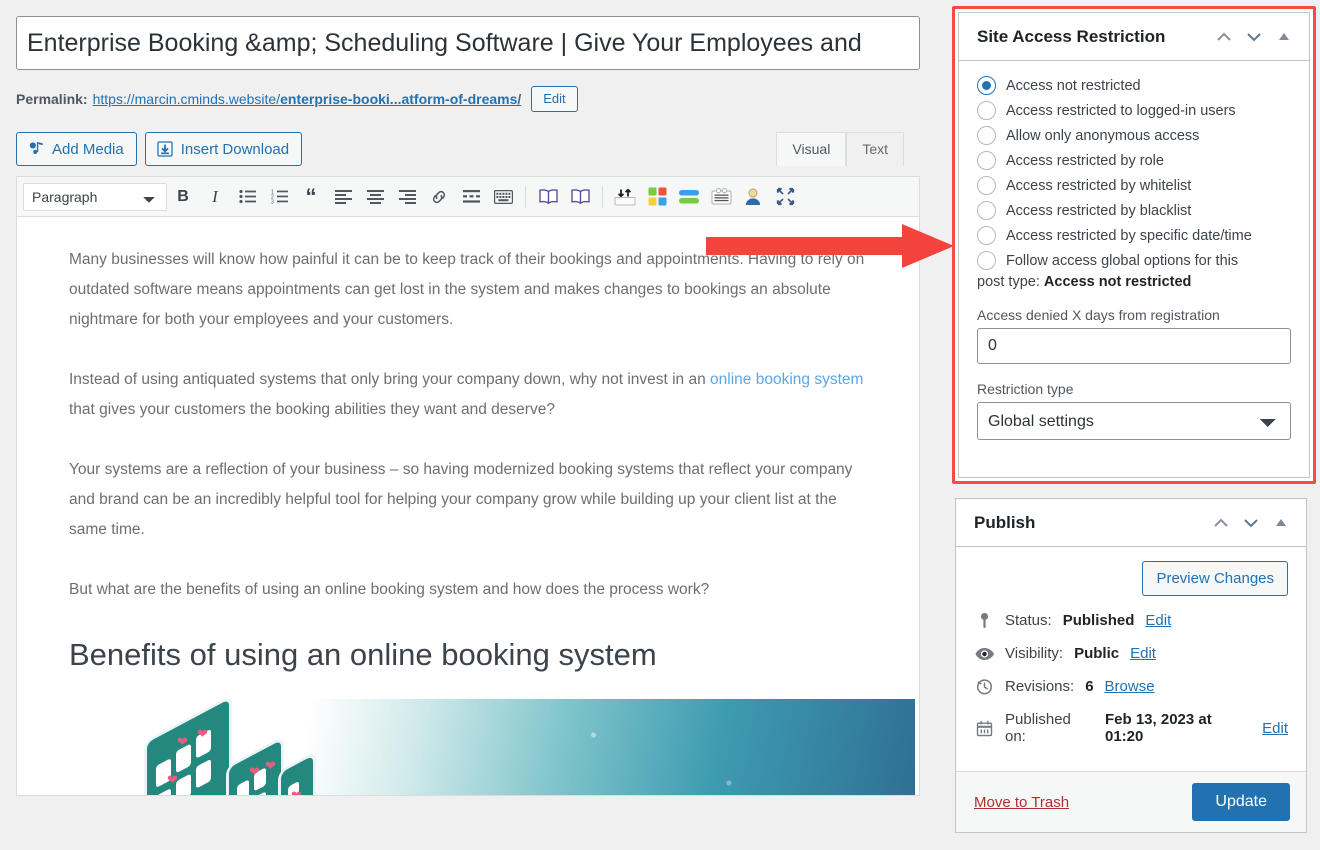 This screenshot has width=1320, height=850. What do you see at coordinates (468, 43) in the screenshot?
I see `post-title-input` at bounding box center [468, 43].